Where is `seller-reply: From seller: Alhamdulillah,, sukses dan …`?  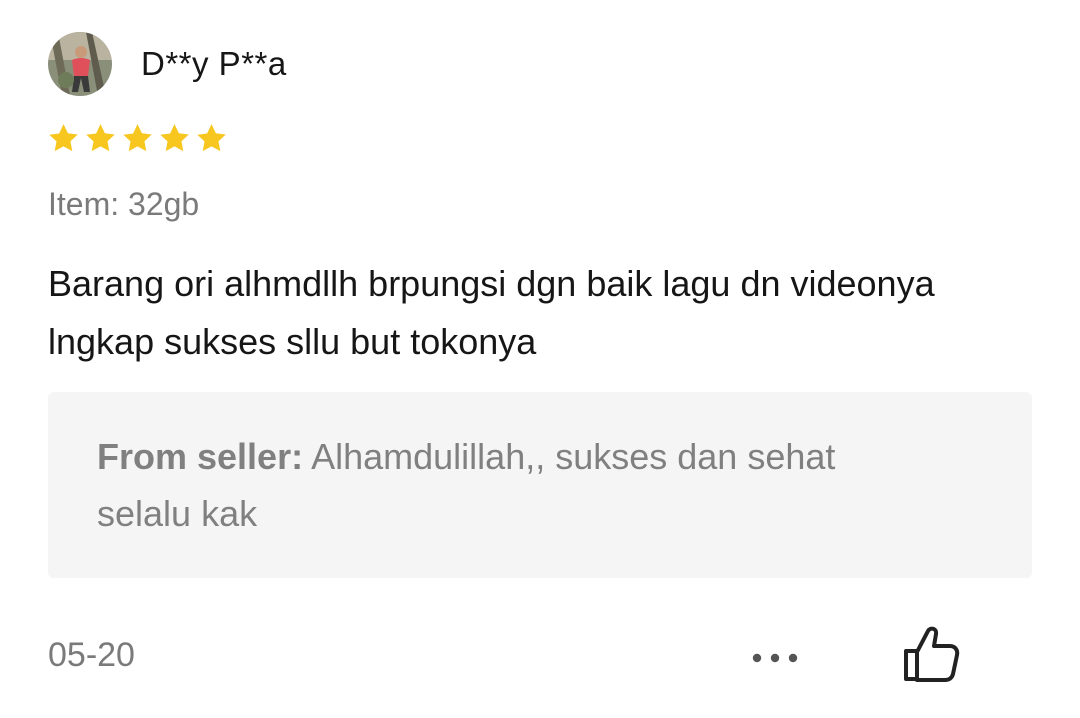
seller-reply: From seller: Alhamdulillah,, sukses dan … is located at coordinates (512, 485).